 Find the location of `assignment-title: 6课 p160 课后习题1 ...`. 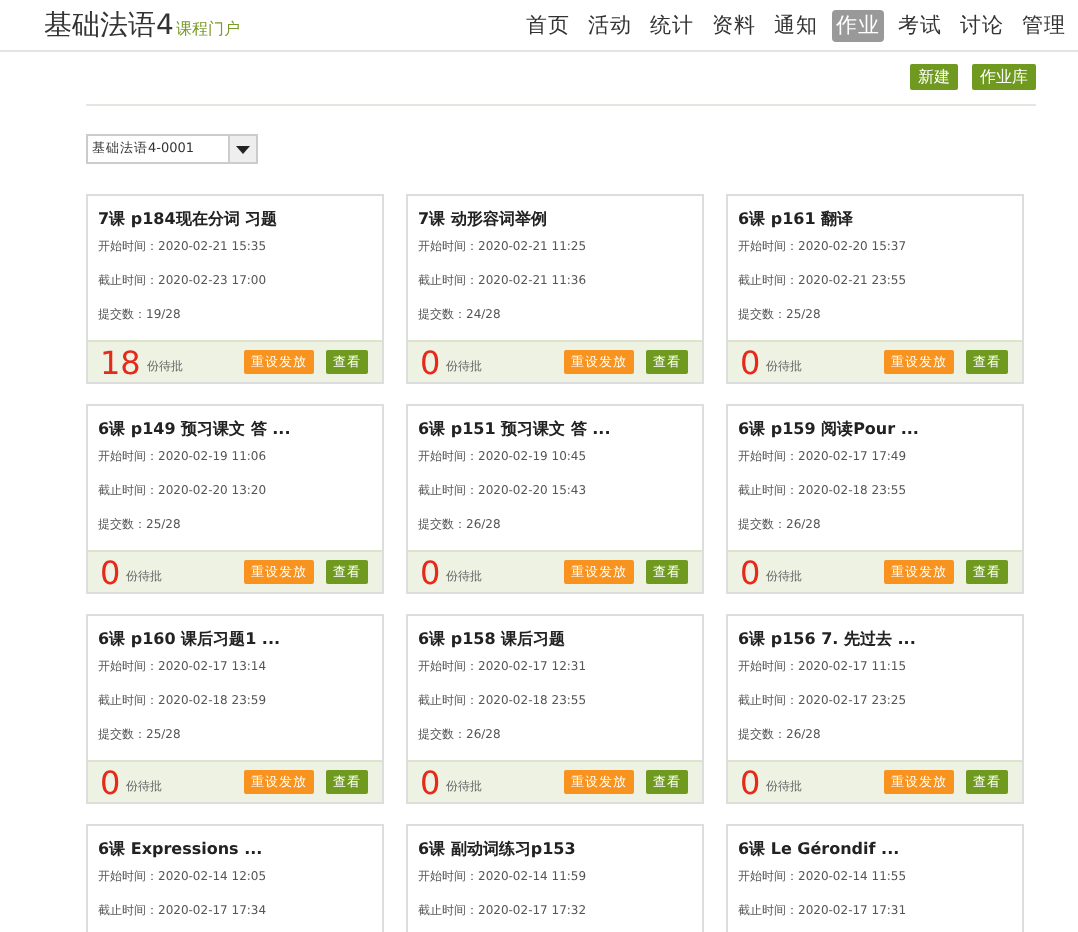

assignment-title: 6课 p160 课后习题1 ... is located at coordinates (235, 639).